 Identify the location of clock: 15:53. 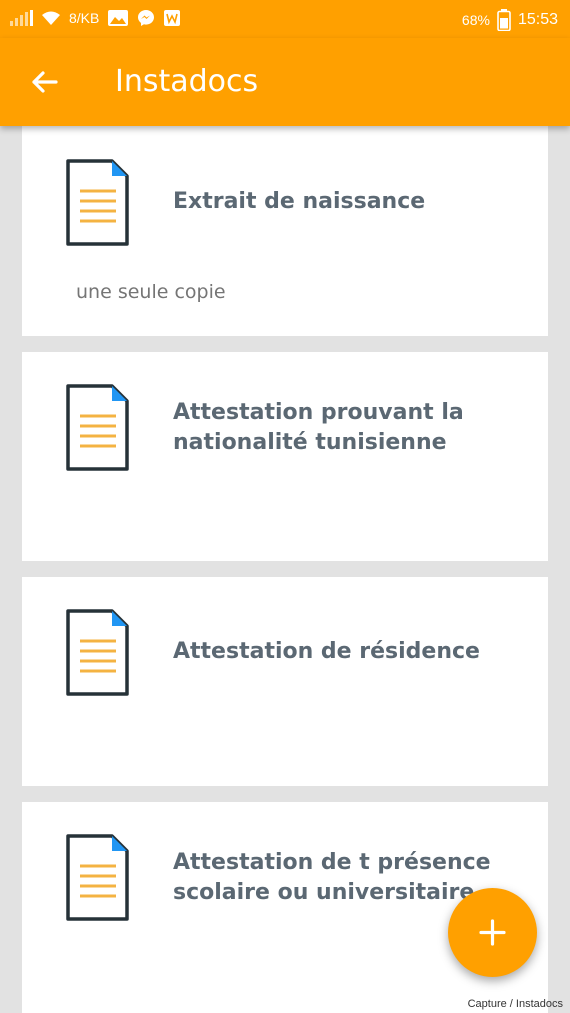
(537, 19).